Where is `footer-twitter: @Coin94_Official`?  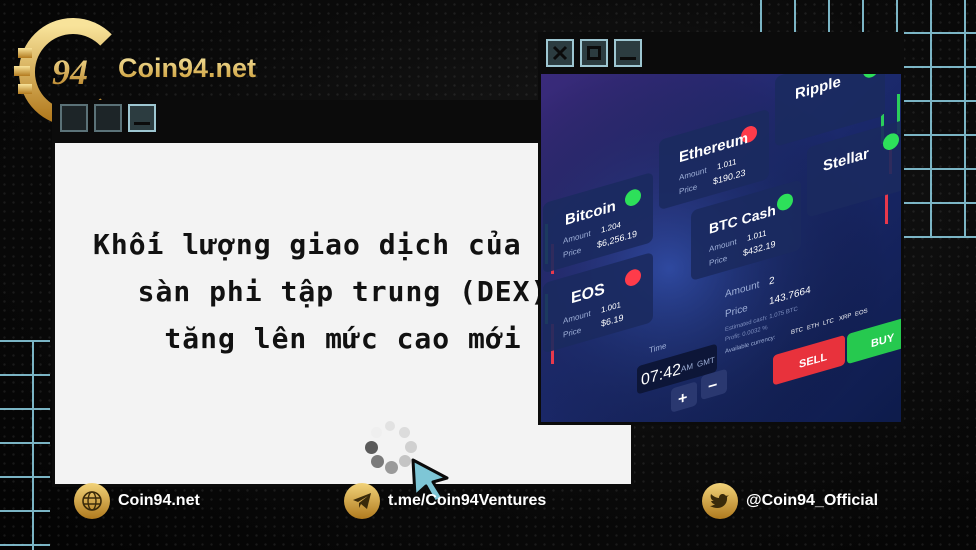
footer-twitter: @Coin94_Official is located at coordinates (790, 501).